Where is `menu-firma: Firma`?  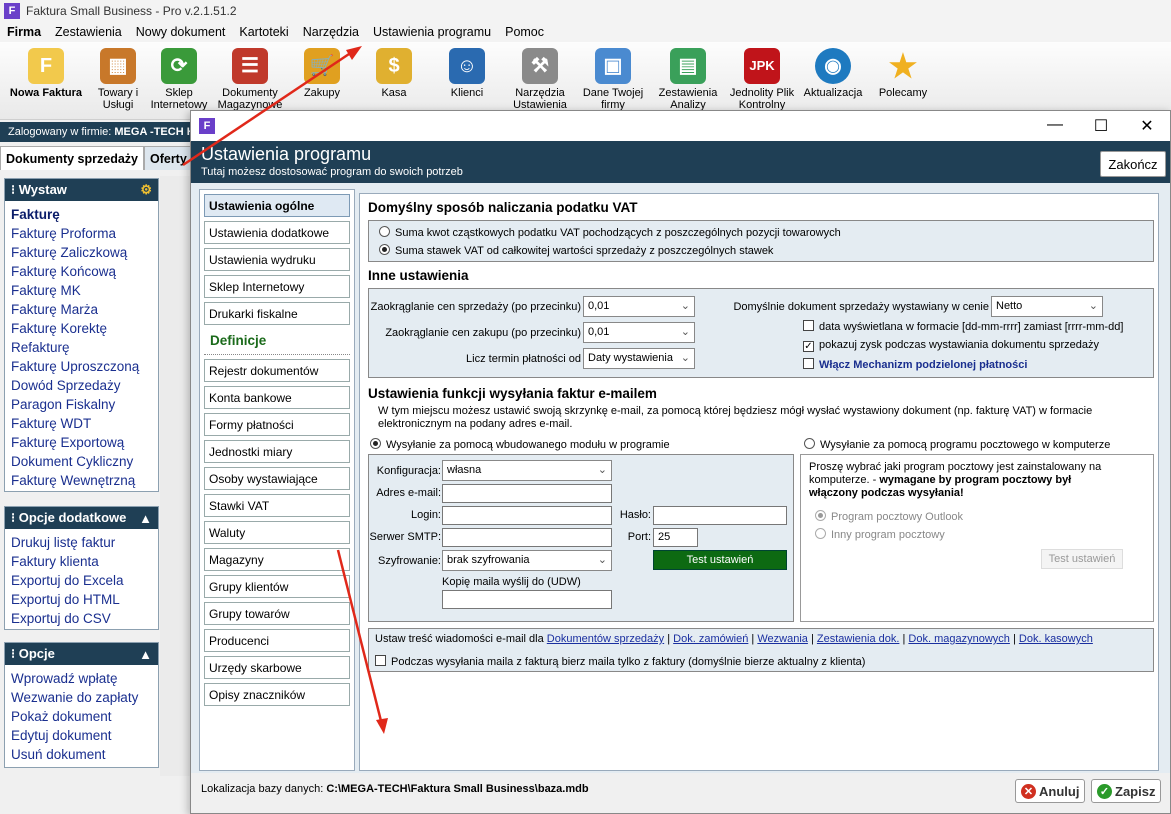
menu-firma: Firma is located at coordinates (24, 32).